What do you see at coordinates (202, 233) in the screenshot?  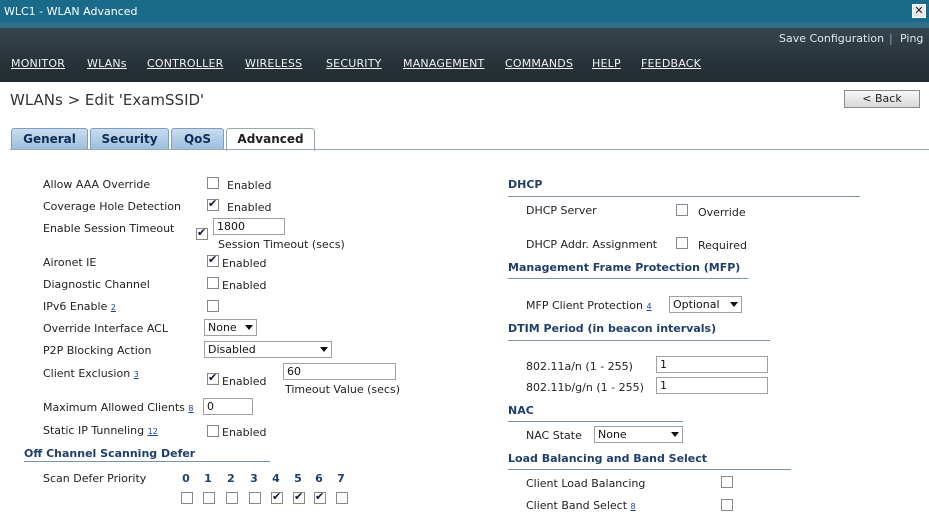 I see `session-timeout-checkbox` at bounding box center [202, 233].